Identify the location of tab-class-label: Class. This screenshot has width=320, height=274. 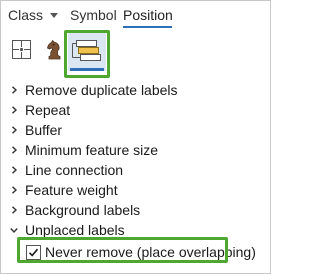
(26, 15).